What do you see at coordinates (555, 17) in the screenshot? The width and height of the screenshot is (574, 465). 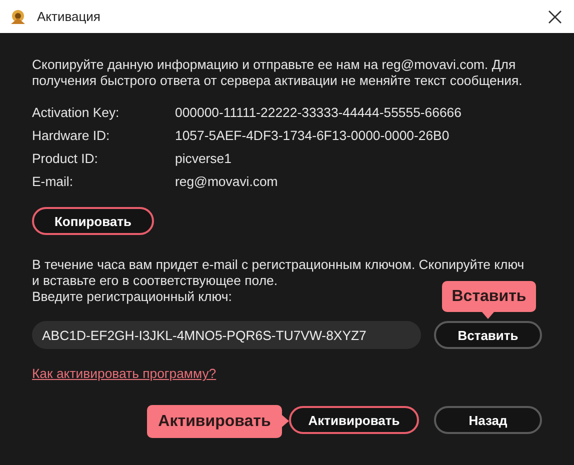 I see `close-icon` at bounding box center [555, 17].